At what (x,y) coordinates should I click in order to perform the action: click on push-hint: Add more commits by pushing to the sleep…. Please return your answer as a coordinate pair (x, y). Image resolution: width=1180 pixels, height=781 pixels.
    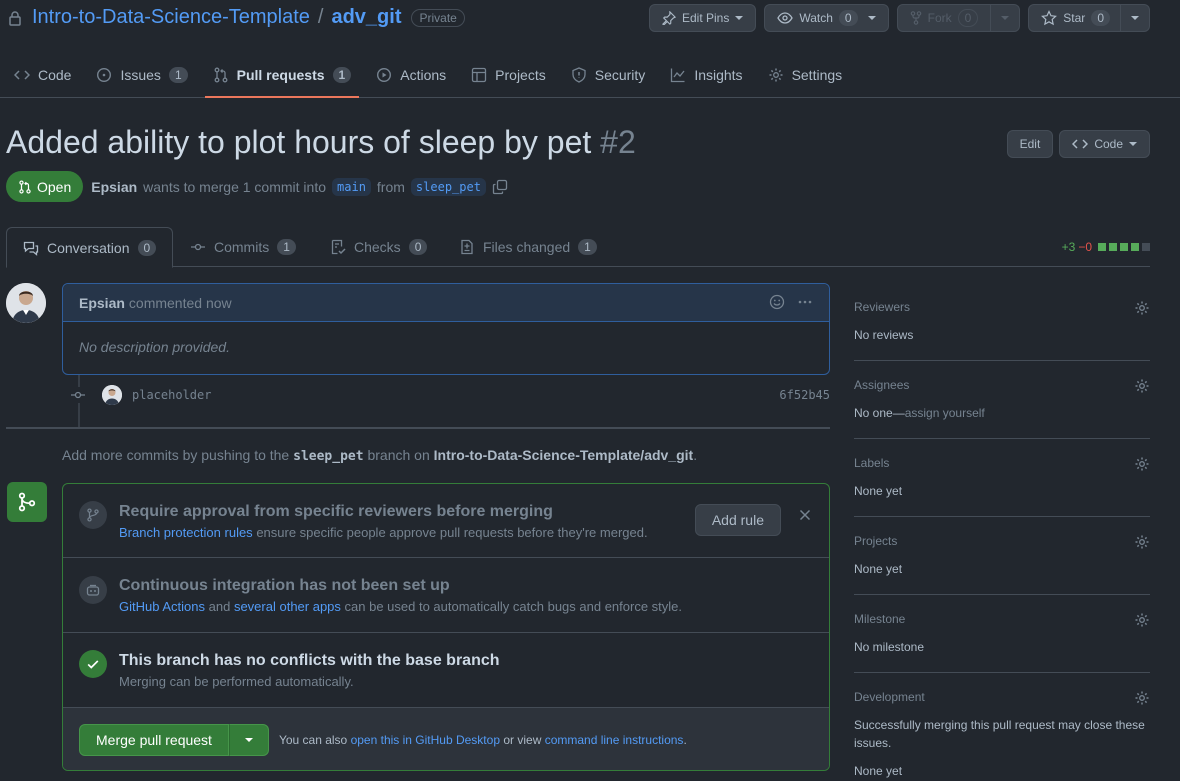
    Looking at the image, I should click on (379, 455).